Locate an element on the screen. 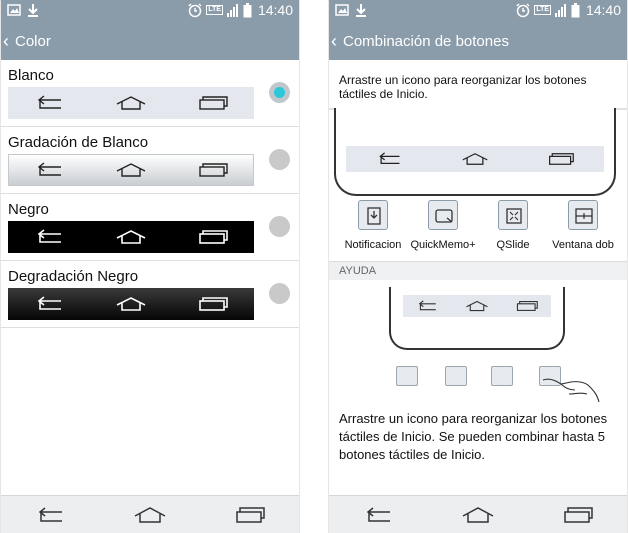  page-title: Color is located at coordinates (33, 41).